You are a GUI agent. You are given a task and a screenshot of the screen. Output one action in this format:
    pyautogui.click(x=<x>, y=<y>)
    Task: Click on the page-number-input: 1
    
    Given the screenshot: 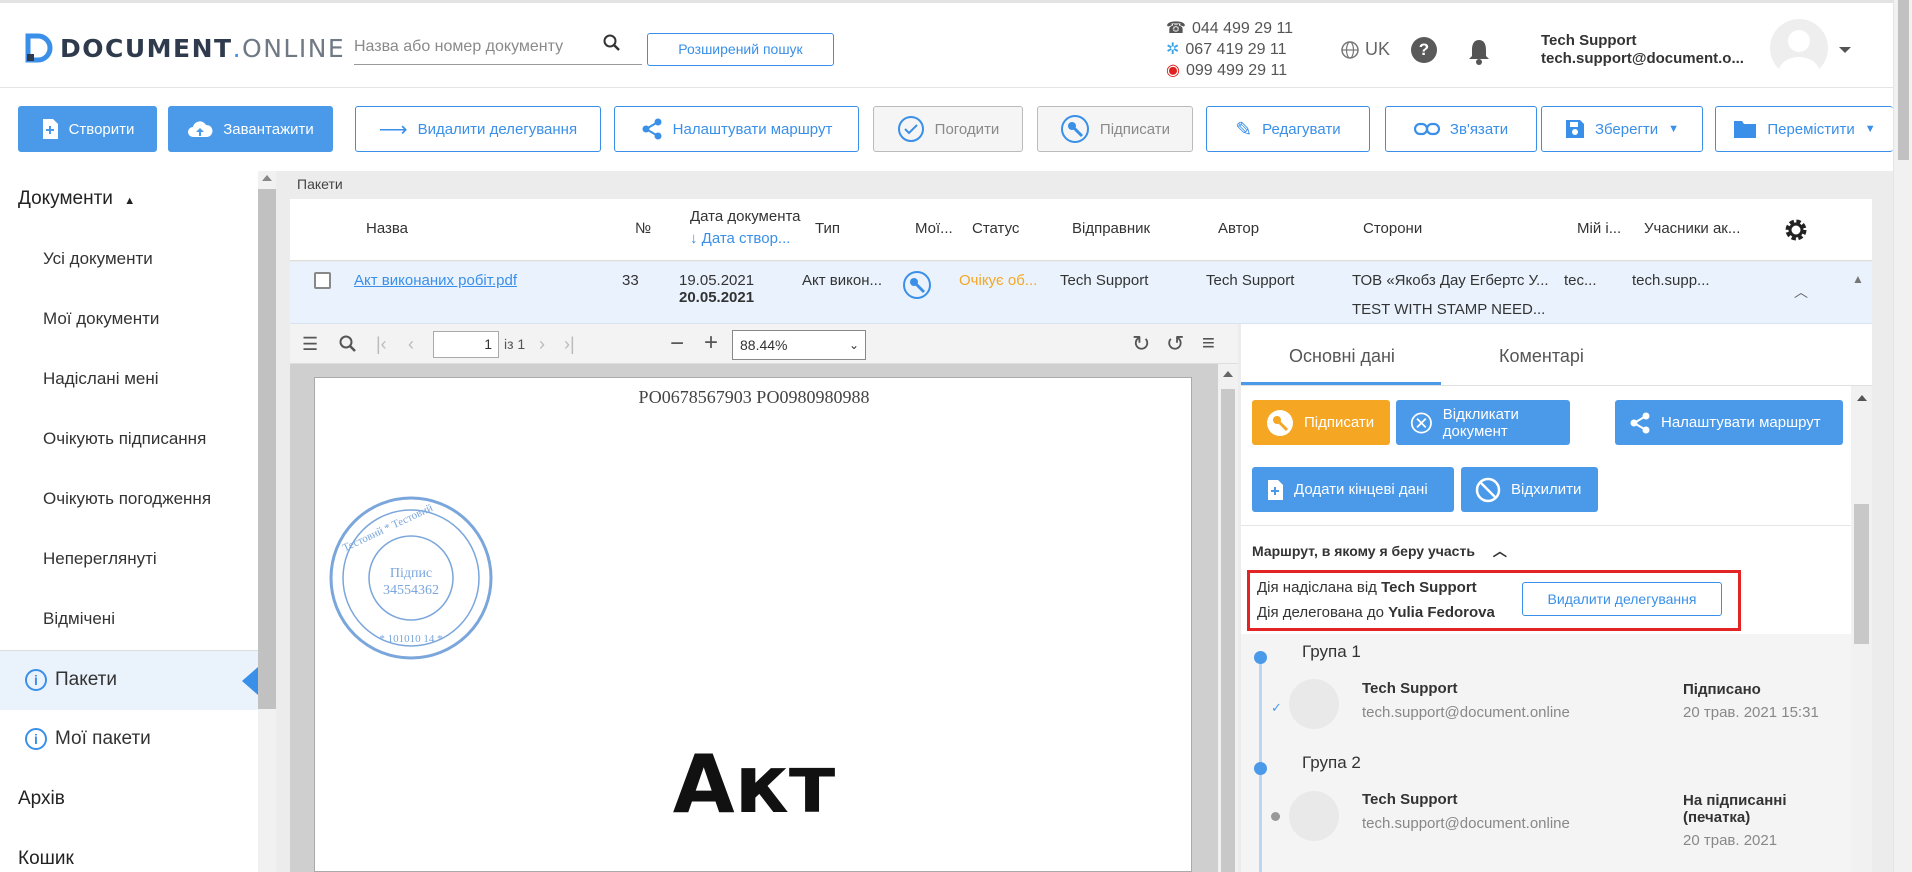 What is the action you would take?
    pyautogui.click(x=466, y=344)
    